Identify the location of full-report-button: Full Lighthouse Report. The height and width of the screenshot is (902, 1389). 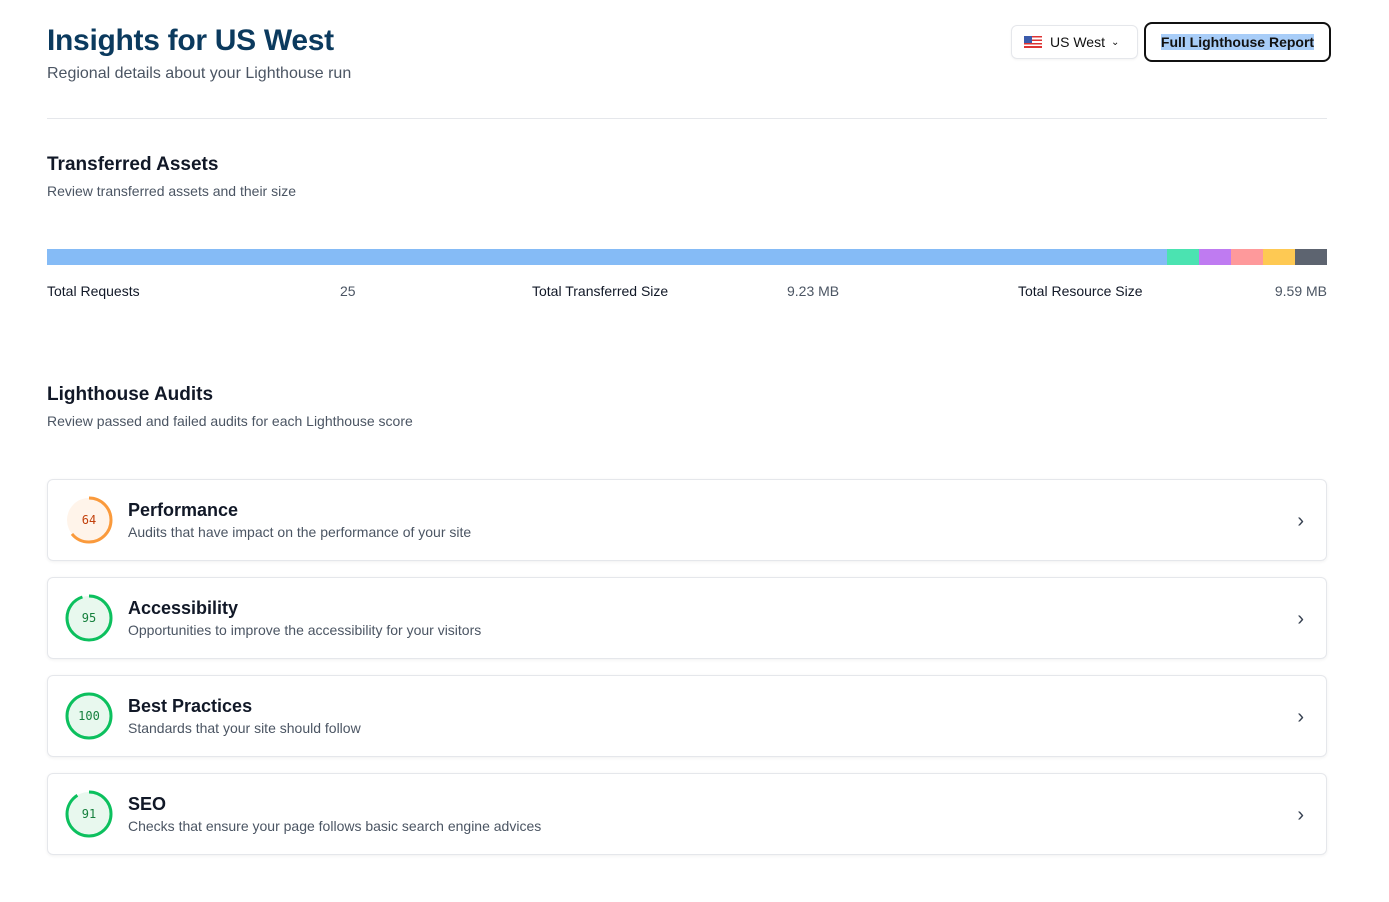
(1237, 42).